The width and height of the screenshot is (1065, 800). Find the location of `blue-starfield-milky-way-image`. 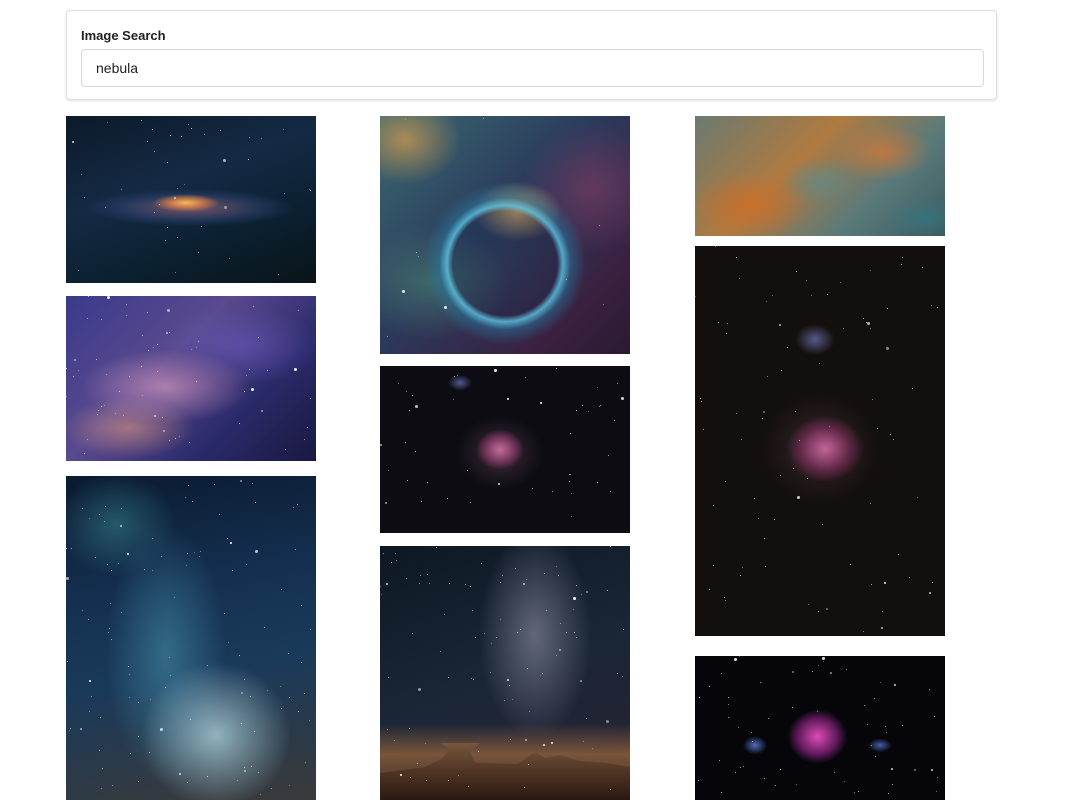

blue-starfield-milky-way-image is located at coordinates (191, 638).